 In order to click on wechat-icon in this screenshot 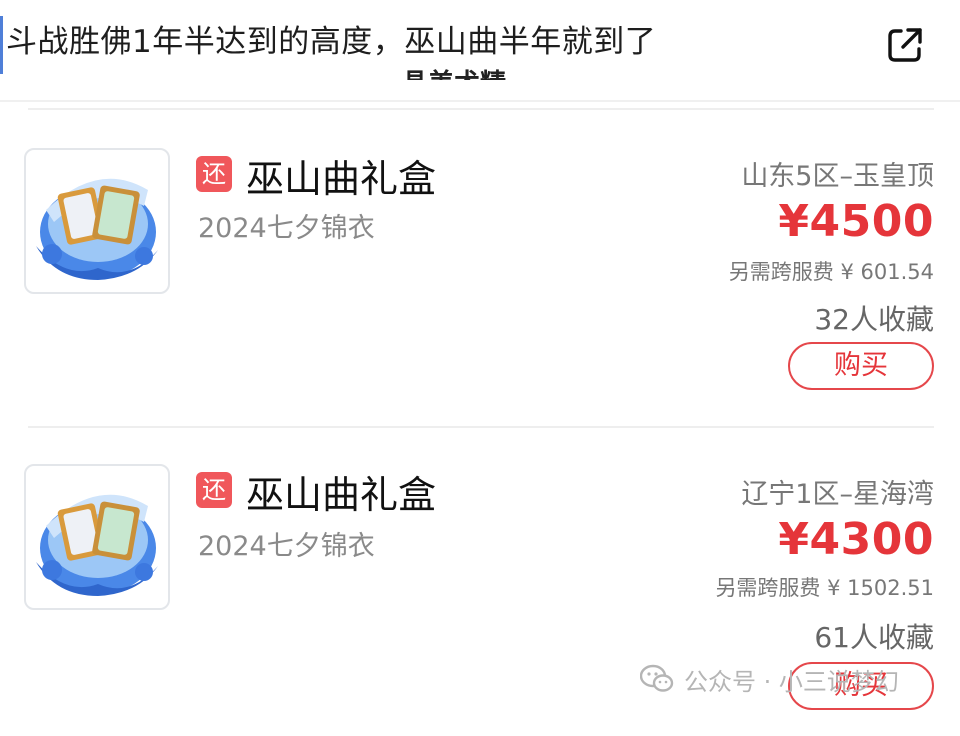, I will do `click(657, 678)`.